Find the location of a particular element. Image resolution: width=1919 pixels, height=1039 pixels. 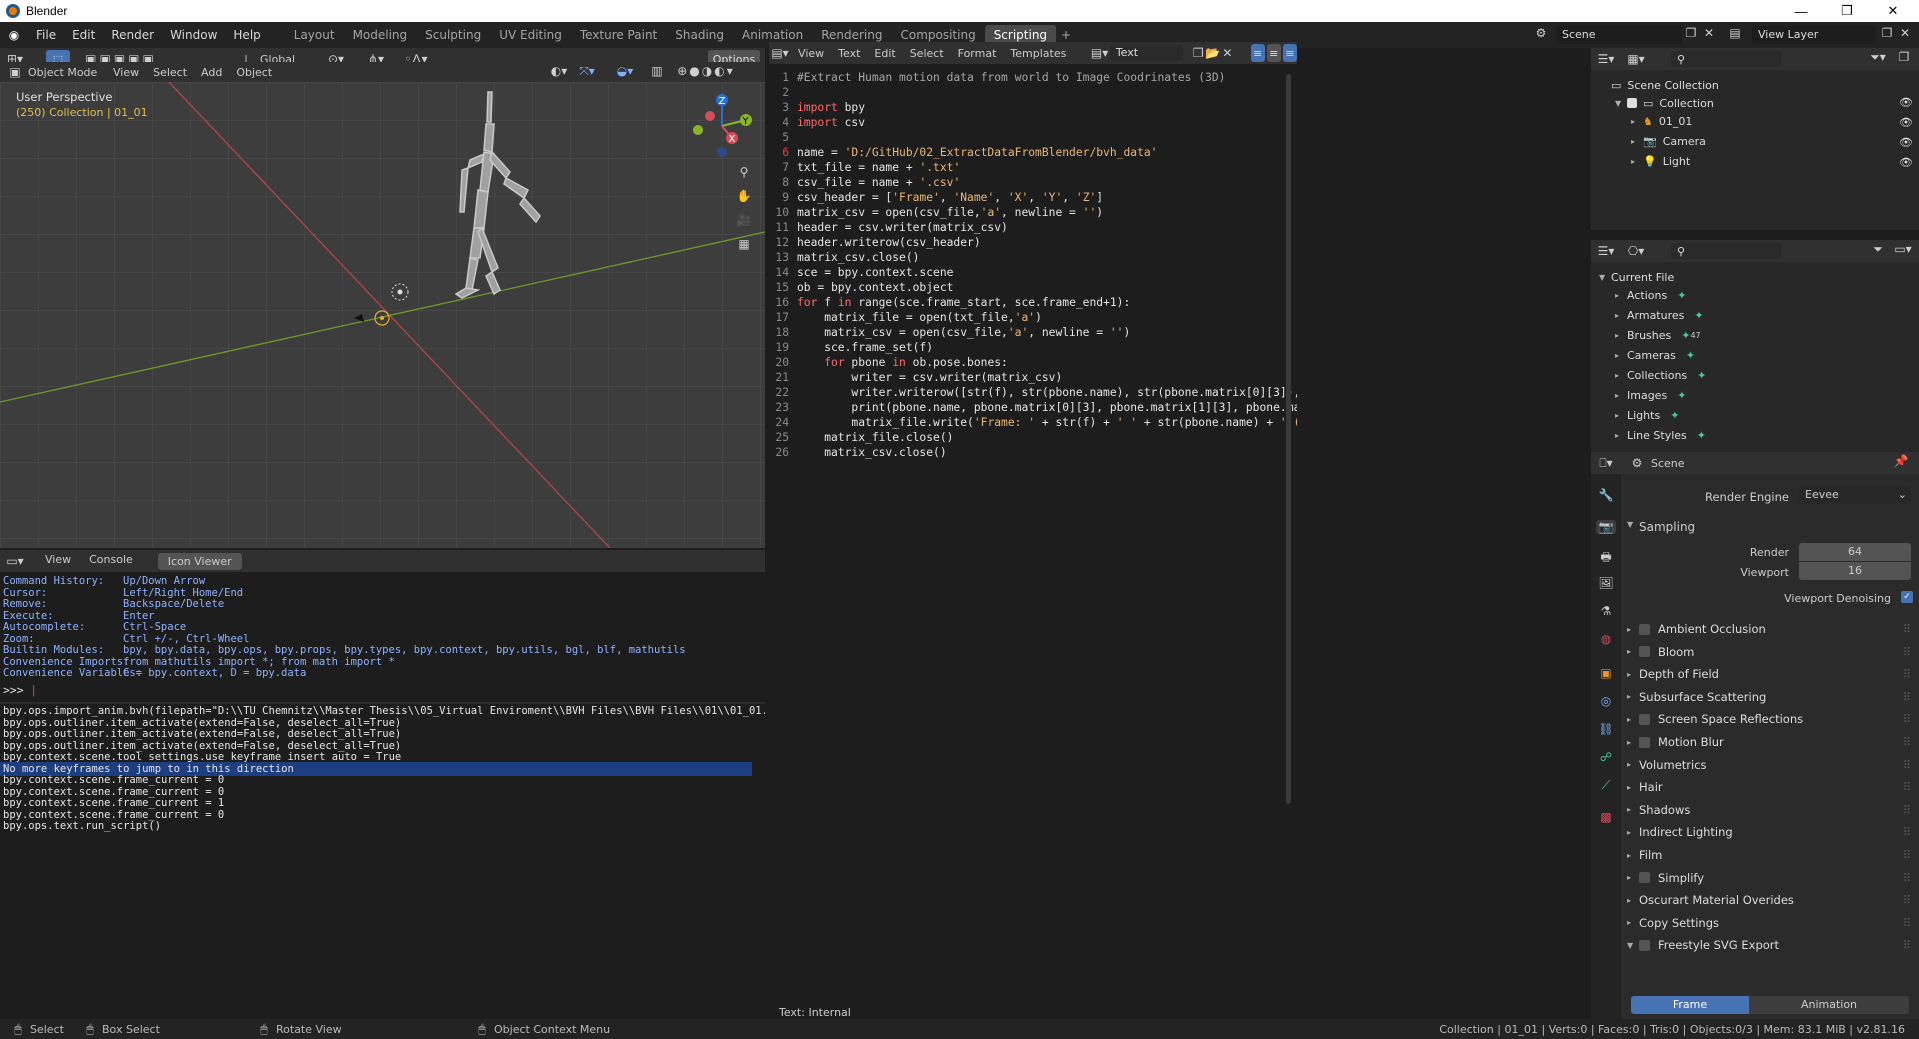

properties-editor-type-icon: ⎕▾ is located at coordinates (1606, 463).